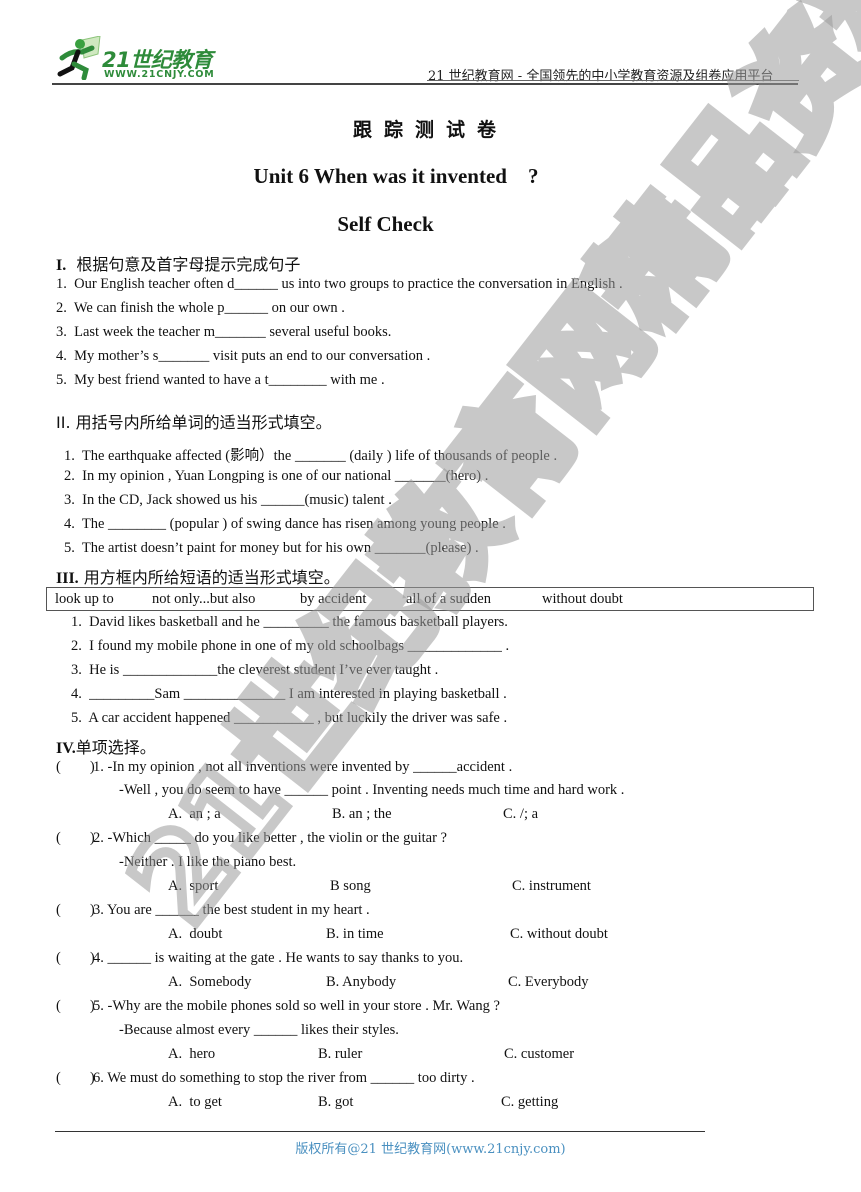 The width and height of the screenshot is (861, 1192). What do you see at coordinates (396, 176) in the screenshot?
I see `unit-title: Unit 6 When was it invented ?` at bounding box center [396, 176].